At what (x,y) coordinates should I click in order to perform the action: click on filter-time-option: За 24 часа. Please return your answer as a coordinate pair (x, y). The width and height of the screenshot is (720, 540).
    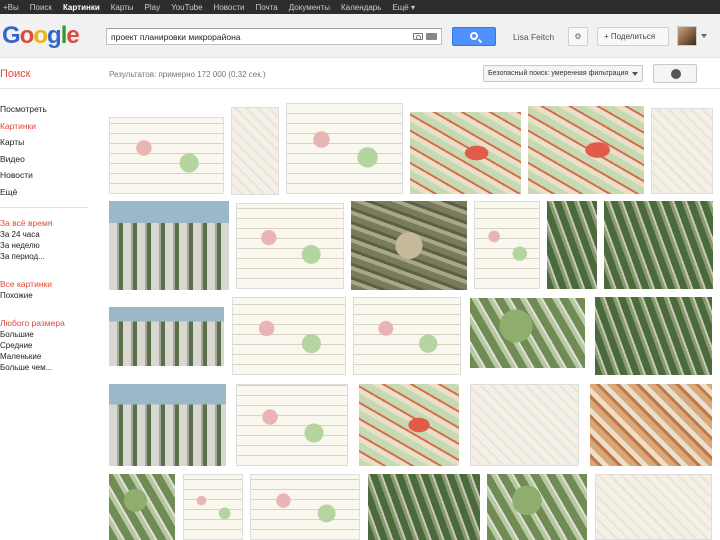
    Looking at the image, I should click on (50, 235).